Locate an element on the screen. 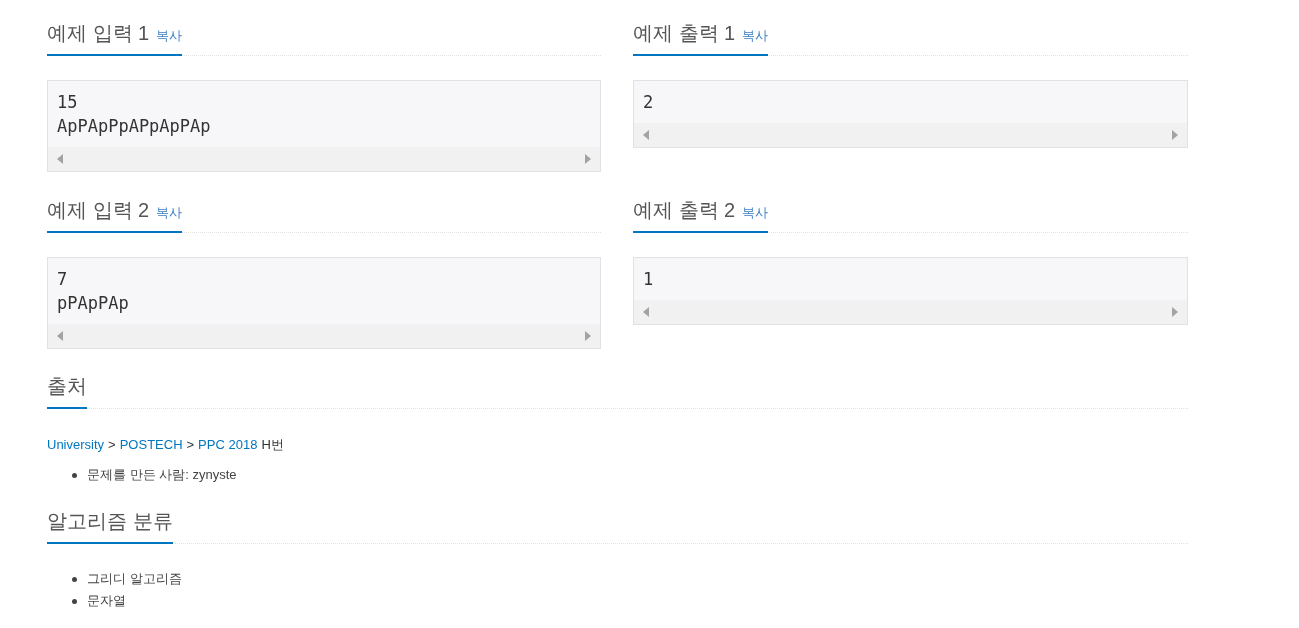  code-line: 15 is located at coordinates (67, 102).